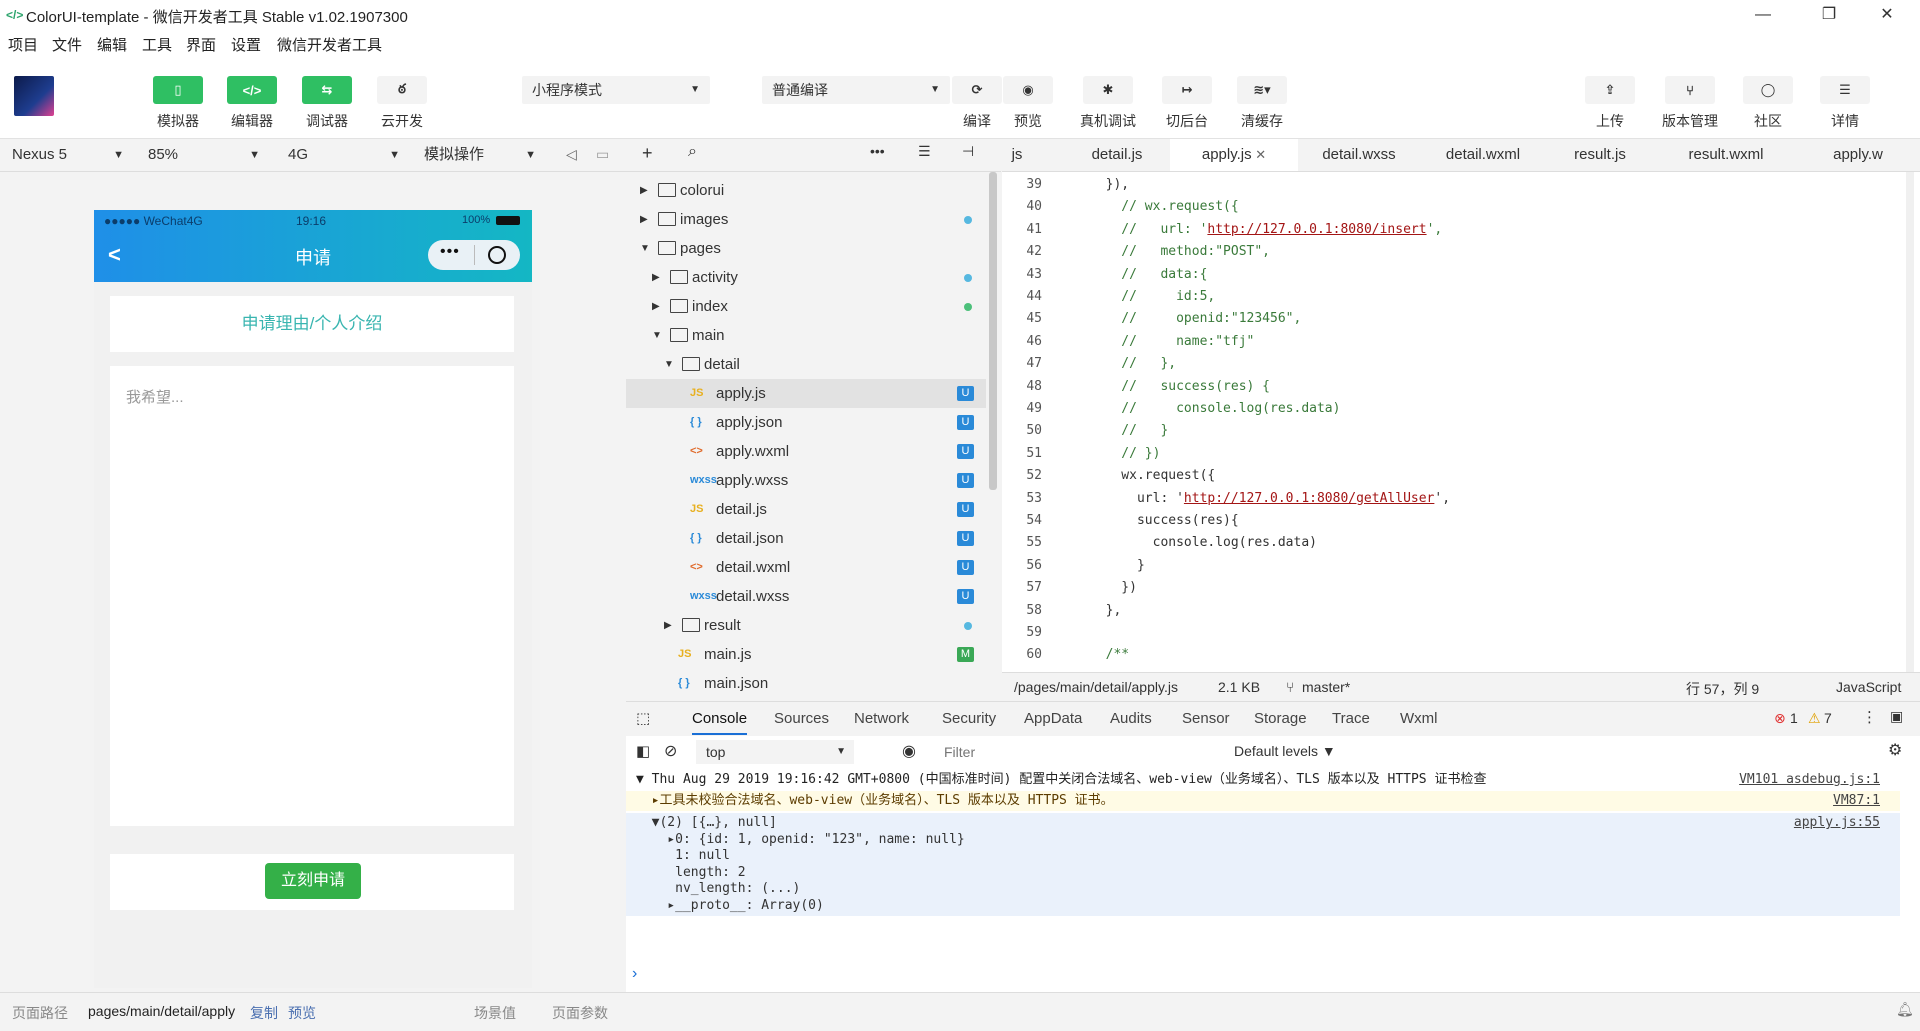  I want to click on levels-select: Default levels ▼, so click(1285, 751).